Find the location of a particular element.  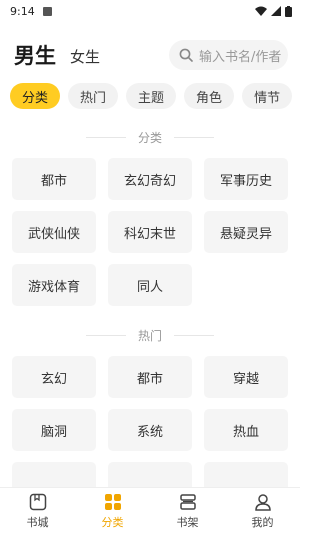

section-title-category: 分类 is located at coordinates (150, 137).